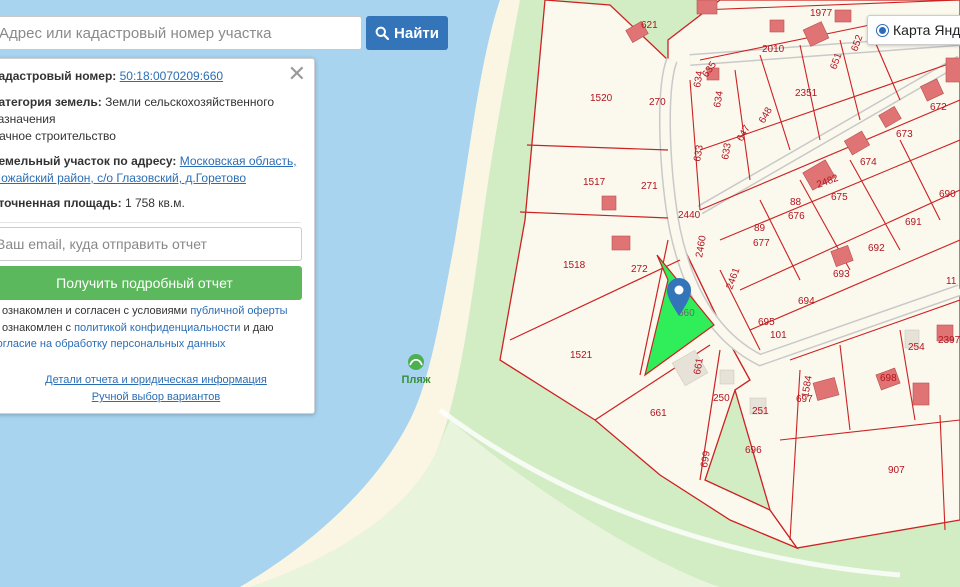  Describe the element at coordinates (416, 33) in the screenshot. I see `search-button-label: Найти` at that location.